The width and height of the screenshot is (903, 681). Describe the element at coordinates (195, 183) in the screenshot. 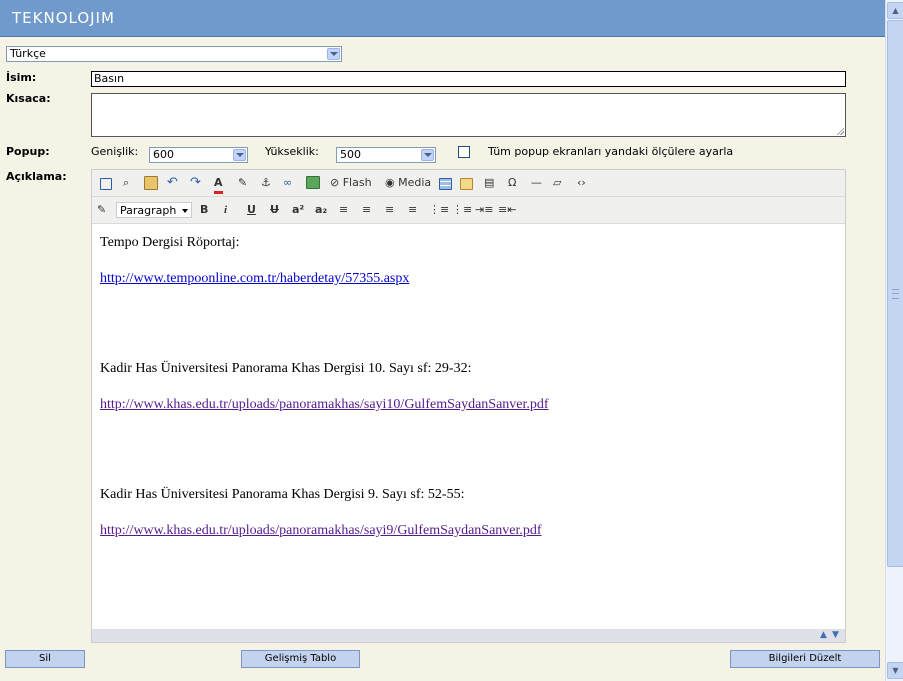

I see `redo-icon: ↷` at that location.